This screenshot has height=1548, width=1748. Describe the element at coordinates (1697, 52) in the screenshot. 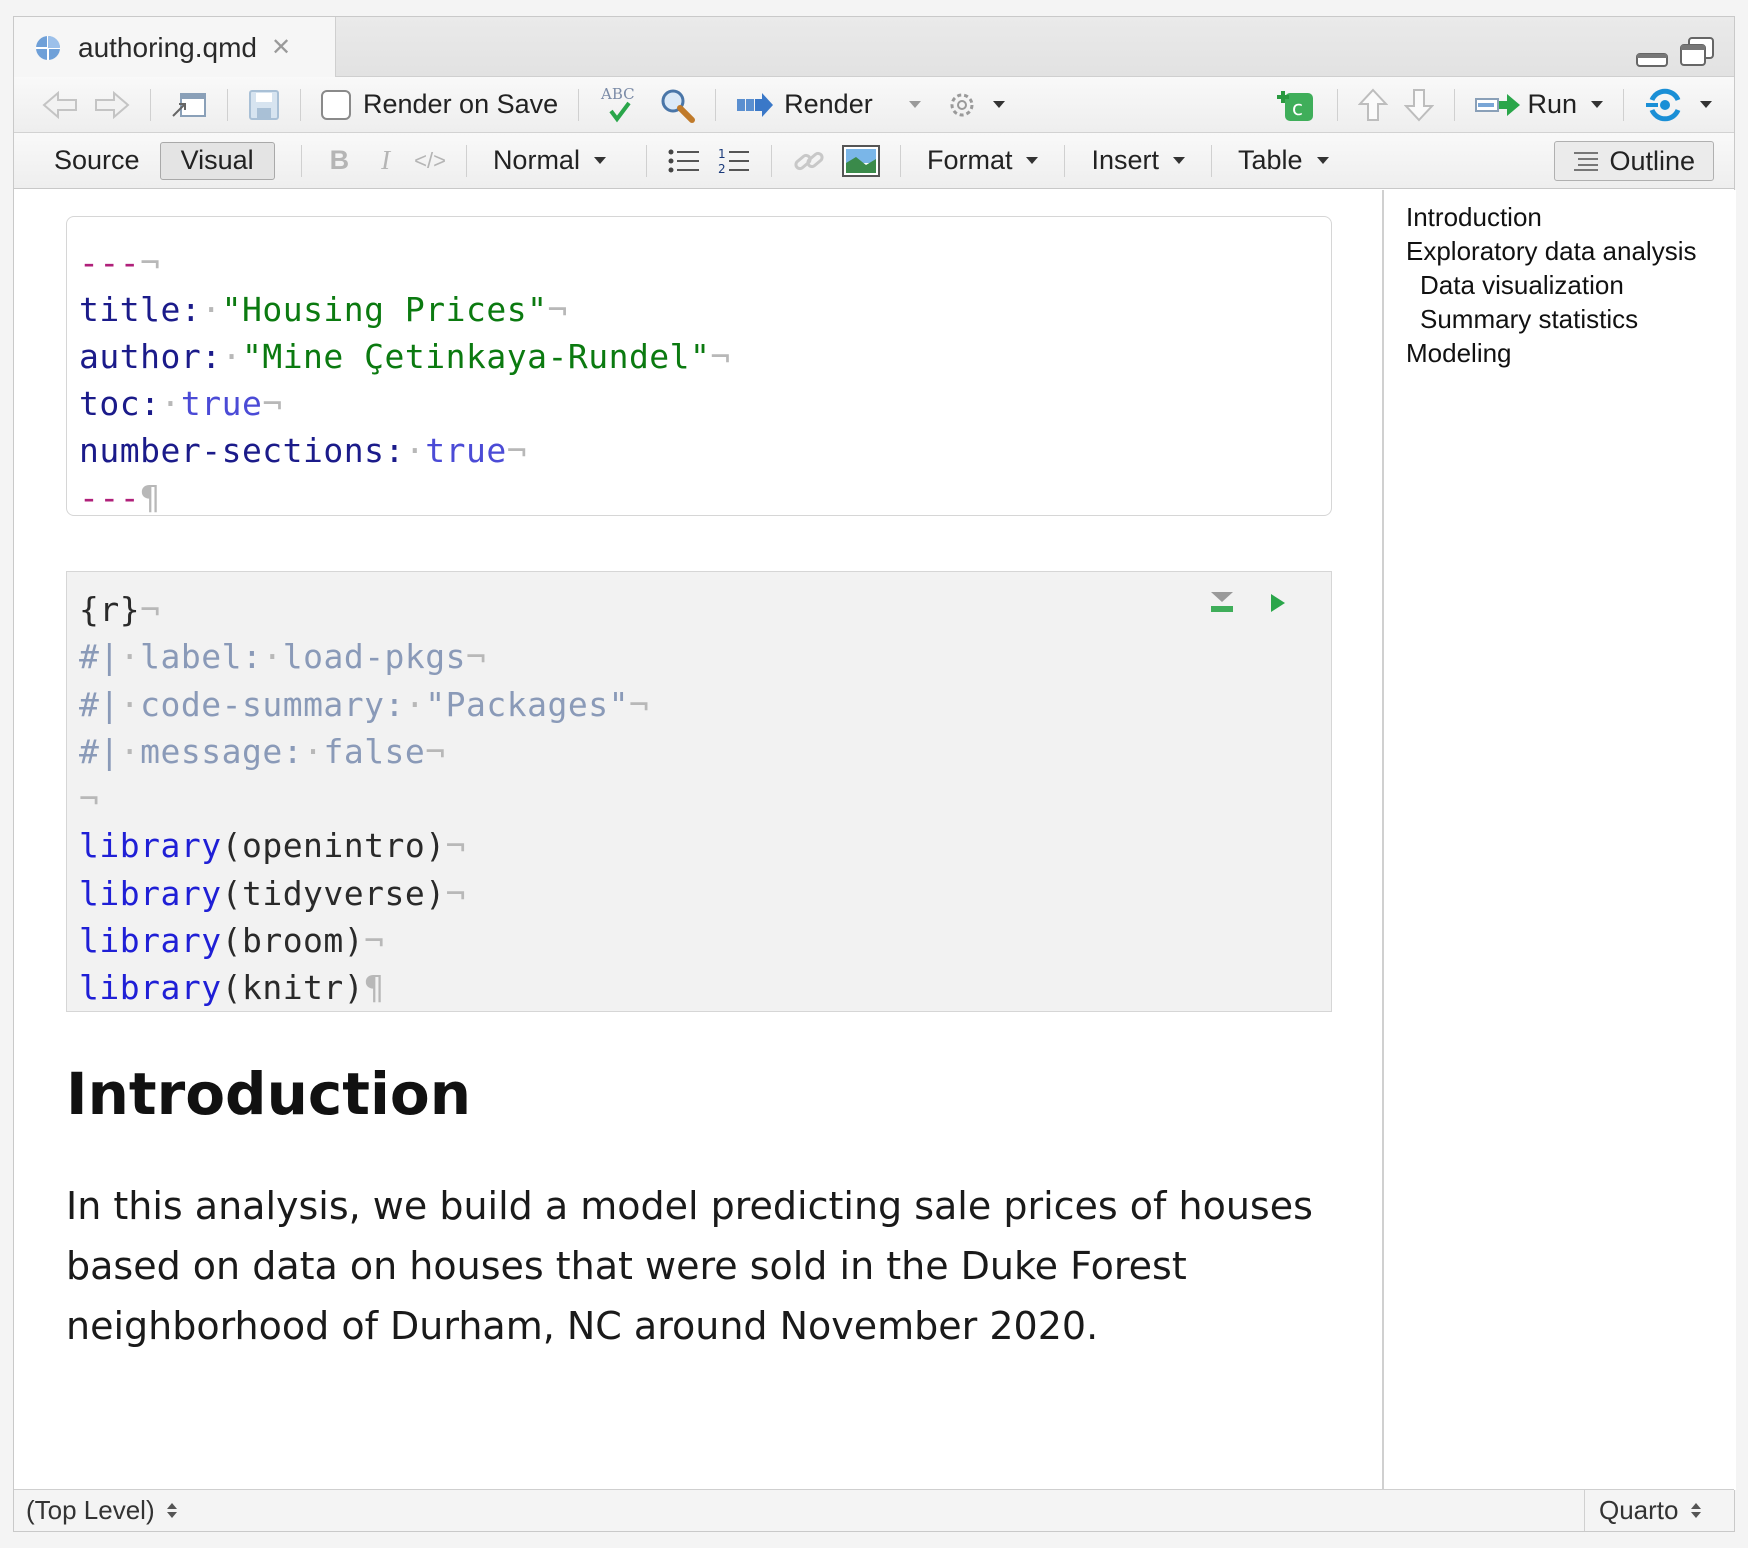

I see `maximize-pane-icon` at that location.